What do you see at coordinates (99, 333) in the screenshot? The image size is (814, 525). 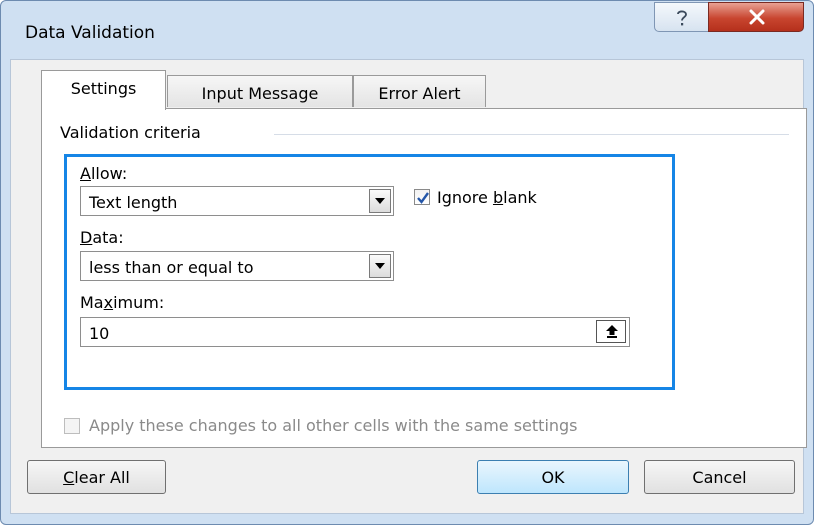 I see `maximum-value: 10` at bounding box center [99, 333].